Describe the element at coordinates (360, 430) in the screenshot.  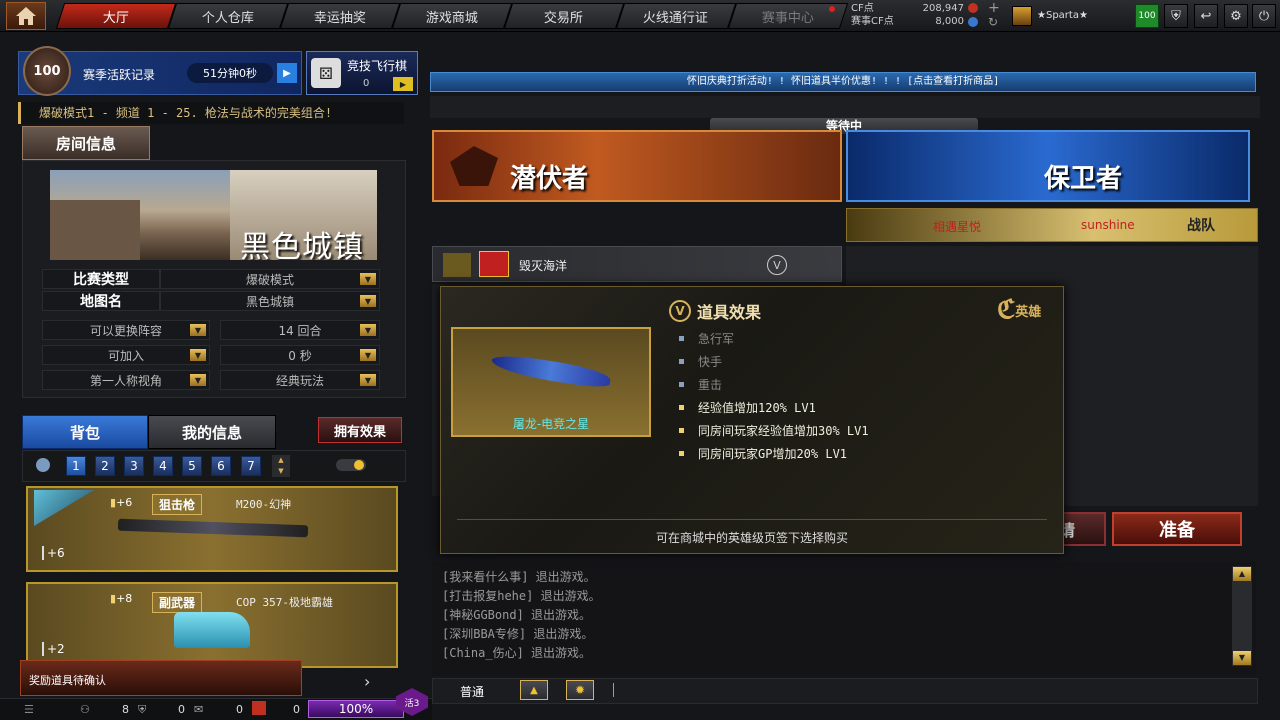
I see `owned-effects-button: 拥有效果` at that location.